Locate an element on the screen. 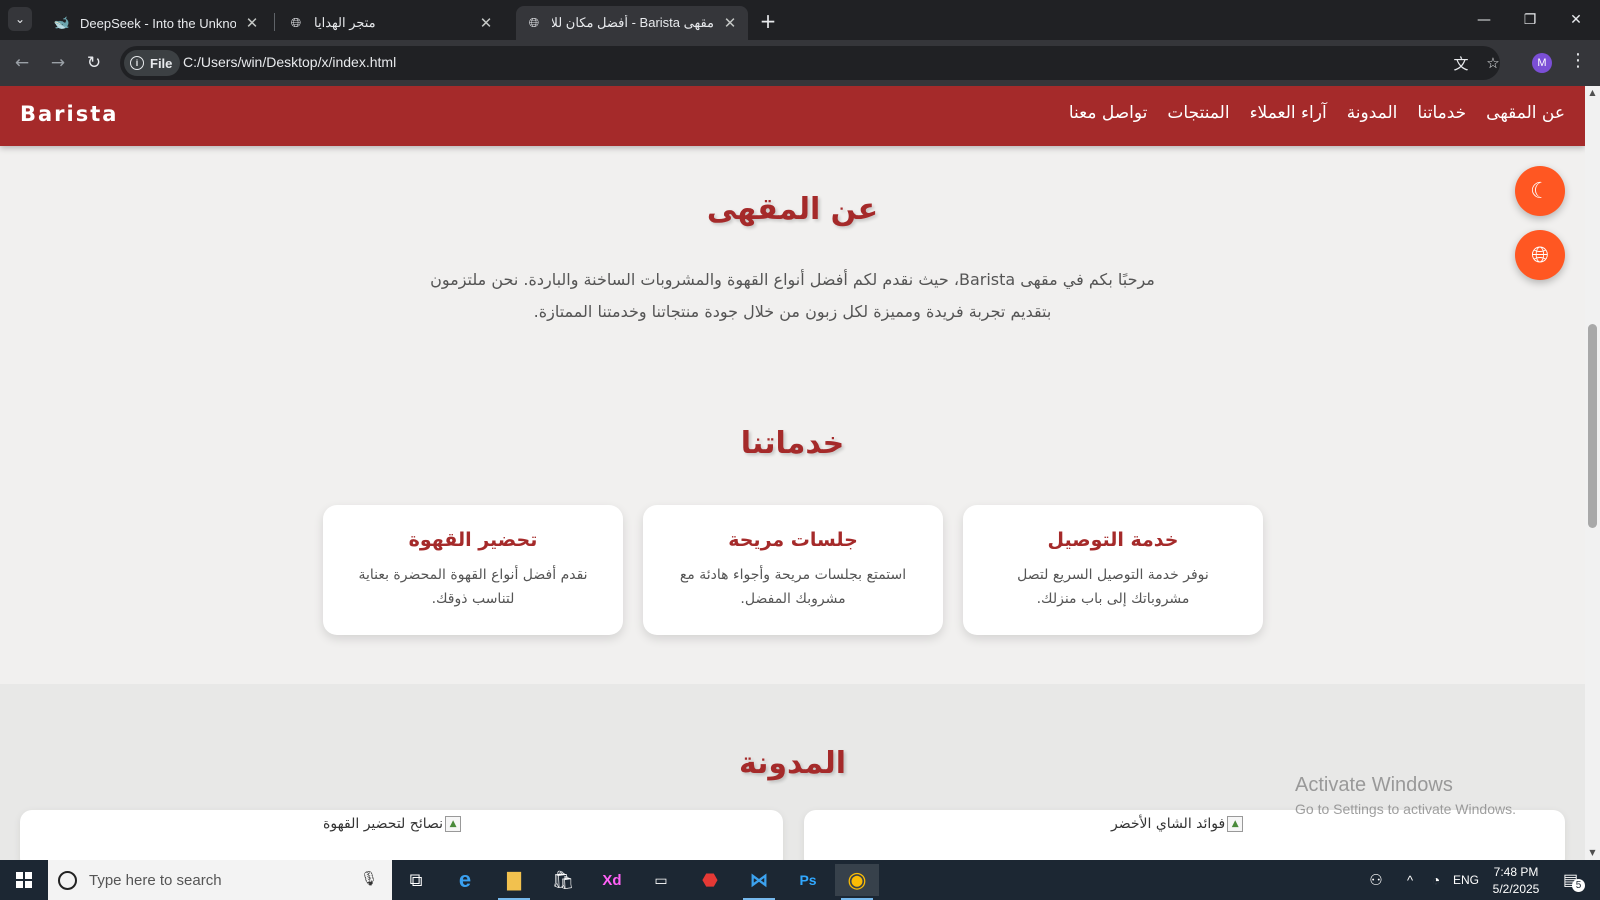 The image size is (1600, 900). site-logo: Barista is located at coordinates (69, 114).